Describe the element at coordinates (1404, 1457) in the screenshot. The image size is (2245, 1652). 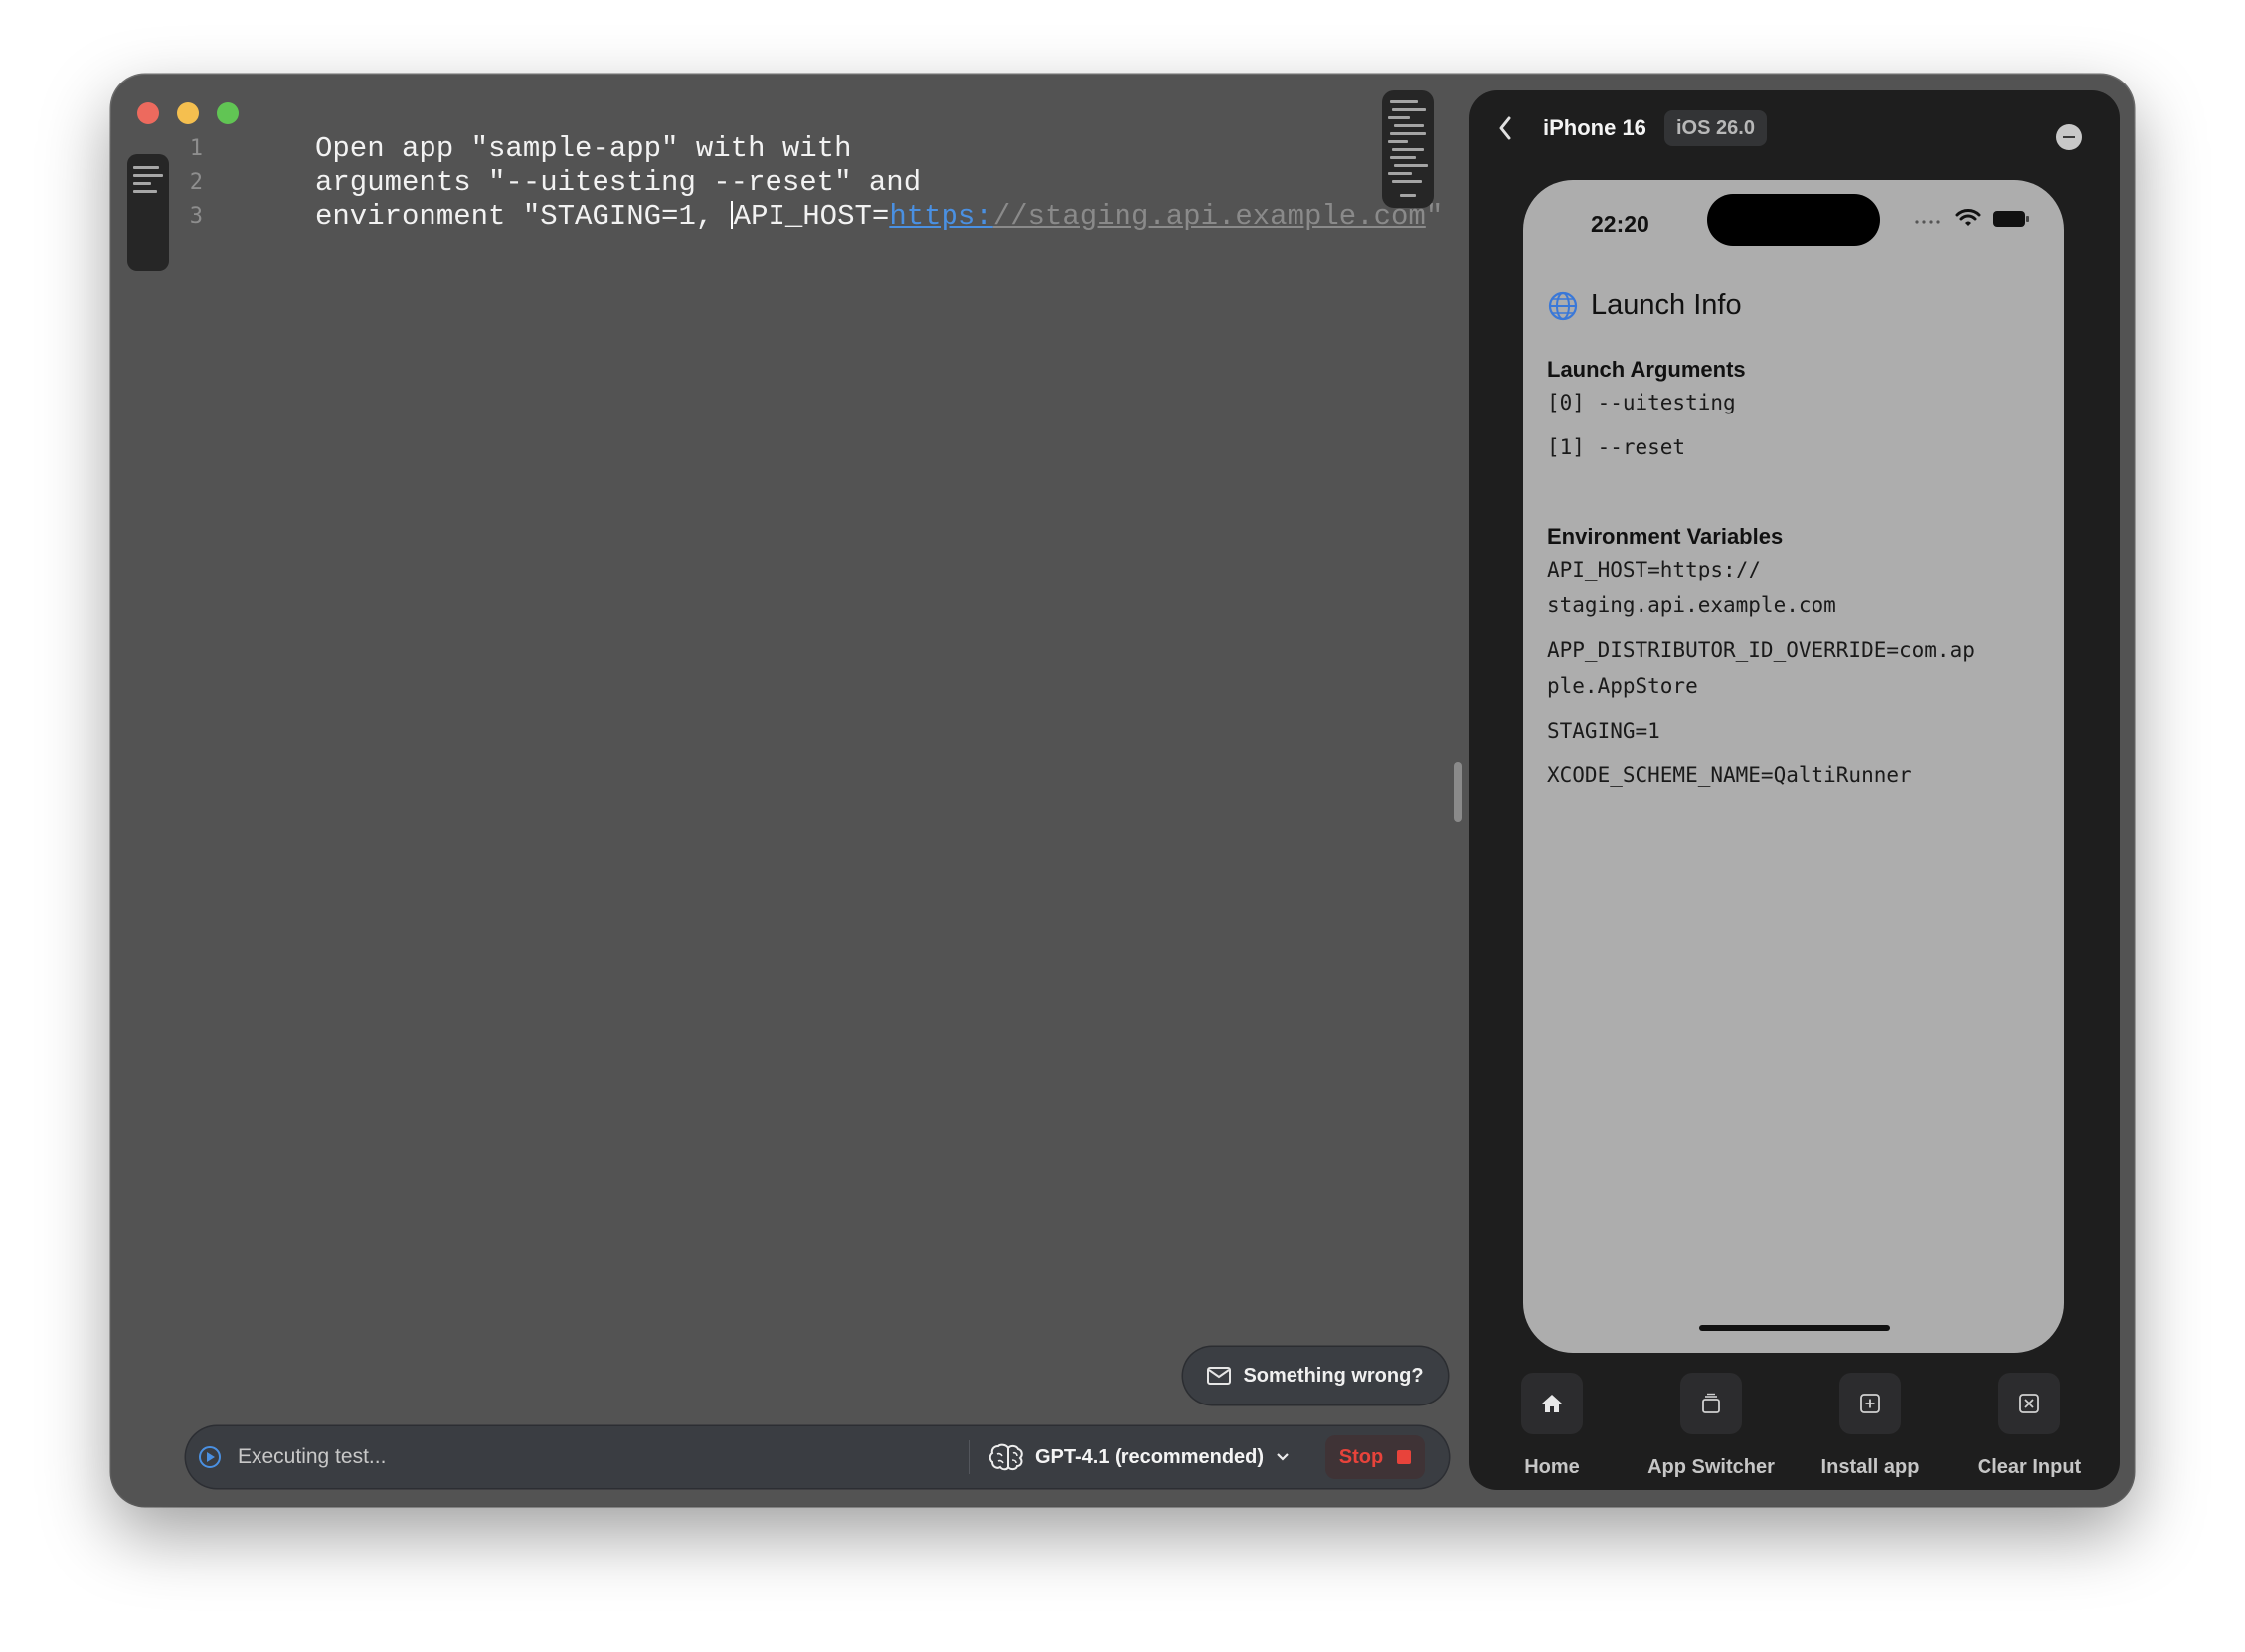
I see `stop-square-icon` at that location.